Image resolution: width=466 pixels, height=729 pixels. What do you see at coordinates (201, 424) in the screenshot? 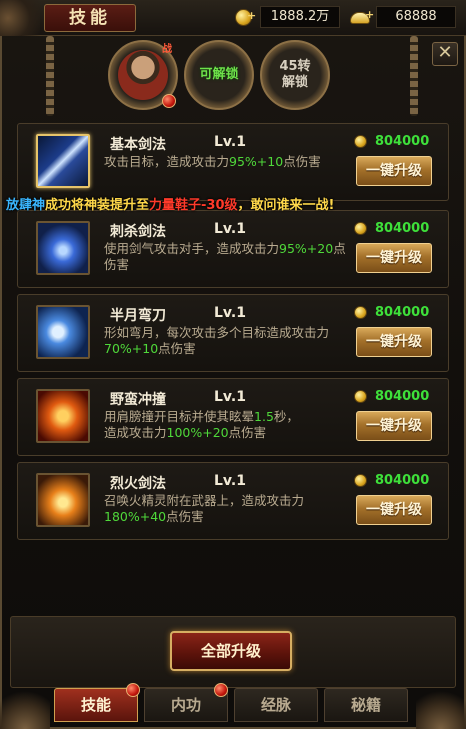
I see `skill-description: 用肩膀撞开目标并使其眩晕1.5秒， 造成攻击力100%+20点伤害` at bounding box center [201, 424].